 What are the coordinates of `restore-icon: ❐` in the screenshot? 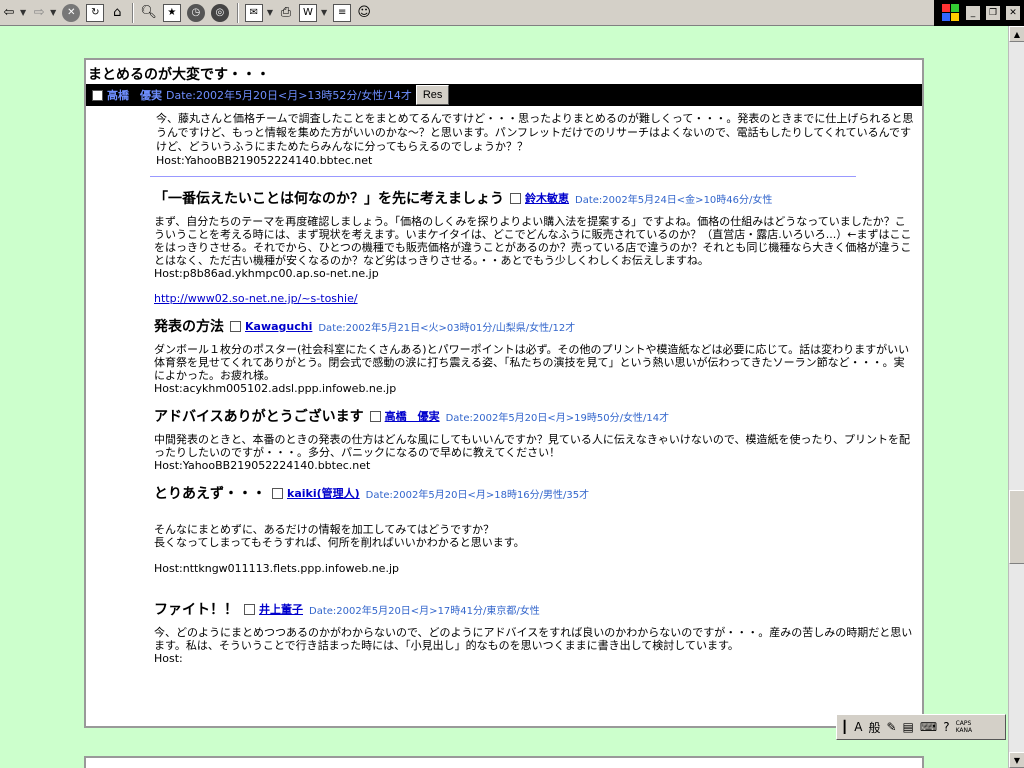 It's located at (993, 13).